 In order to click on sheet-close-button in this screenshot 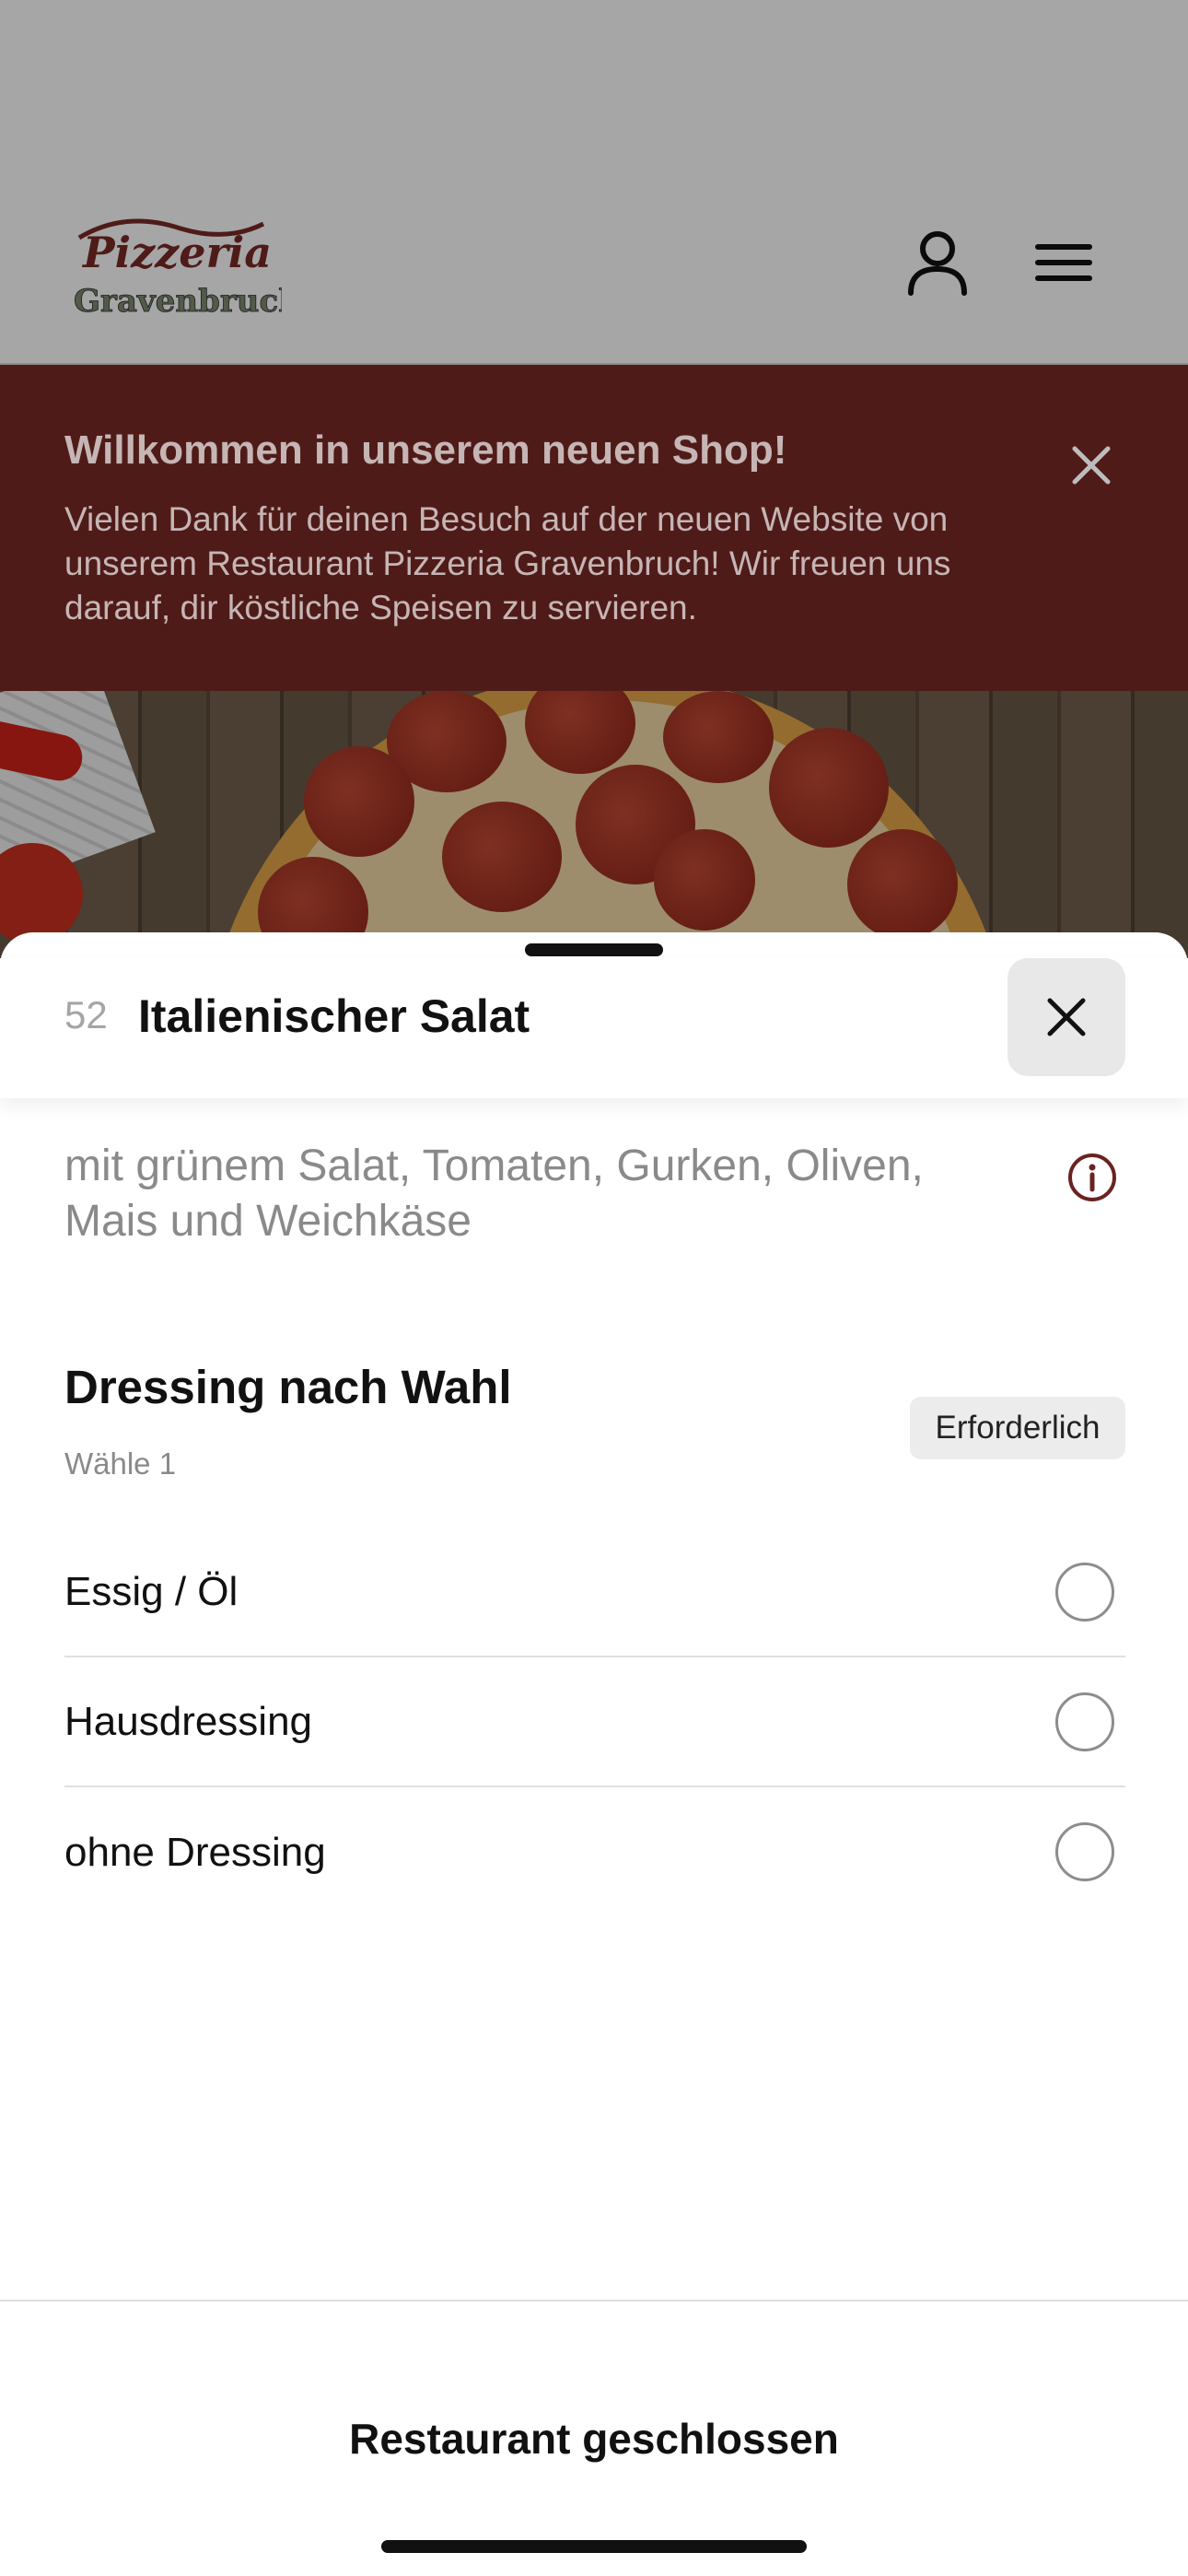, I will do `click(1066, 1017)`.